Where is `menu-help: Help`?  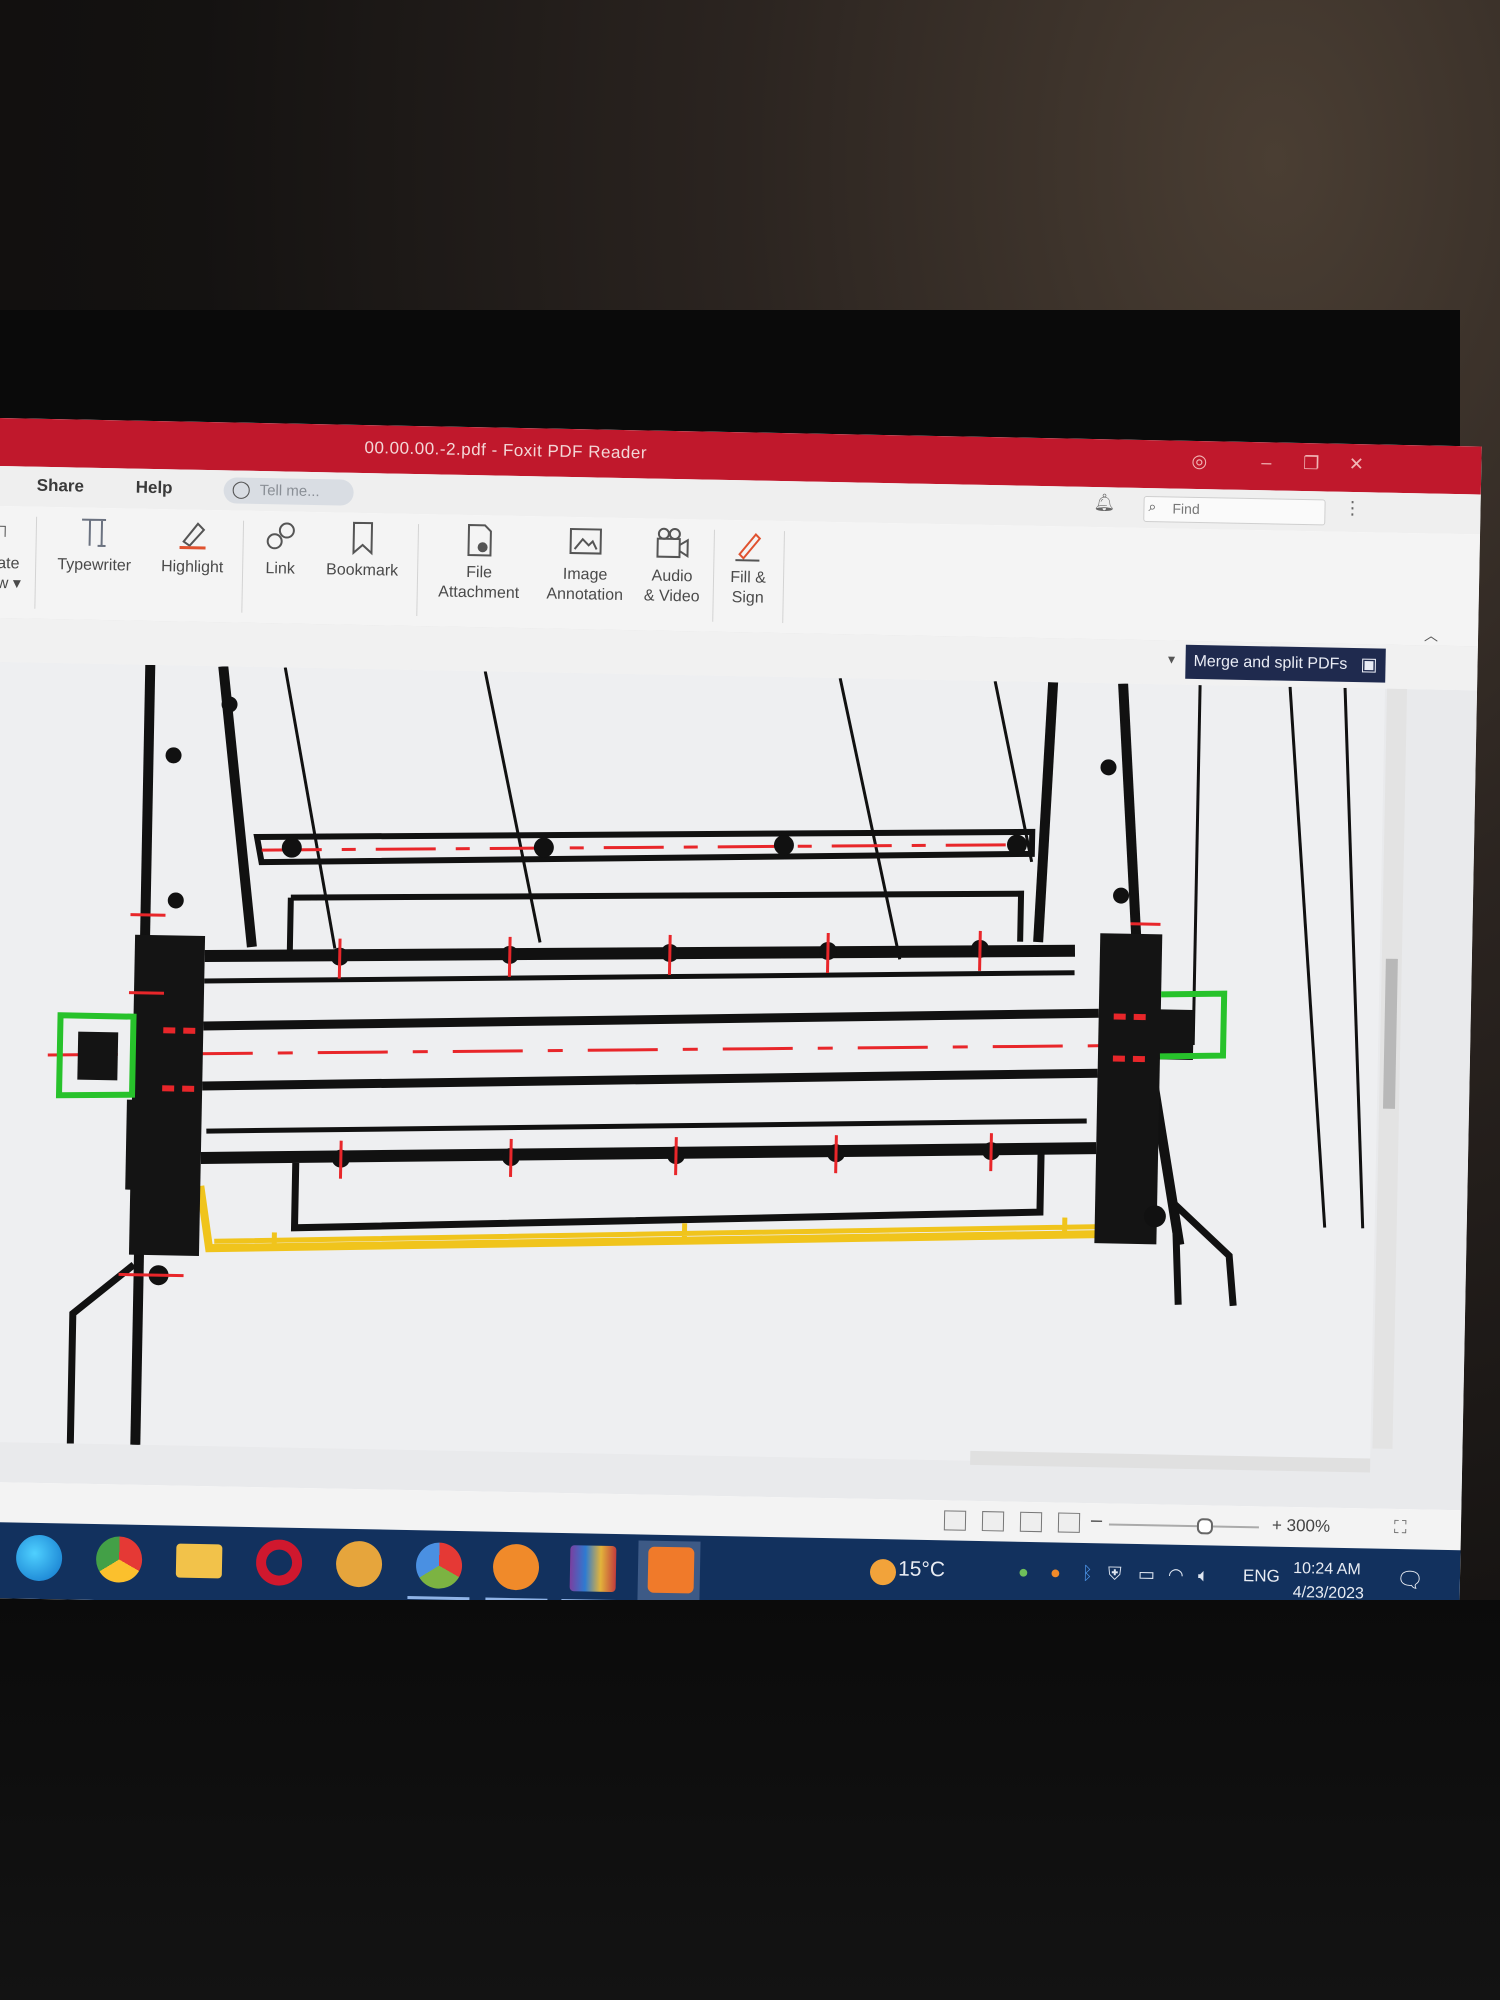
menu-help: Help is located at coordinates (154, 488).